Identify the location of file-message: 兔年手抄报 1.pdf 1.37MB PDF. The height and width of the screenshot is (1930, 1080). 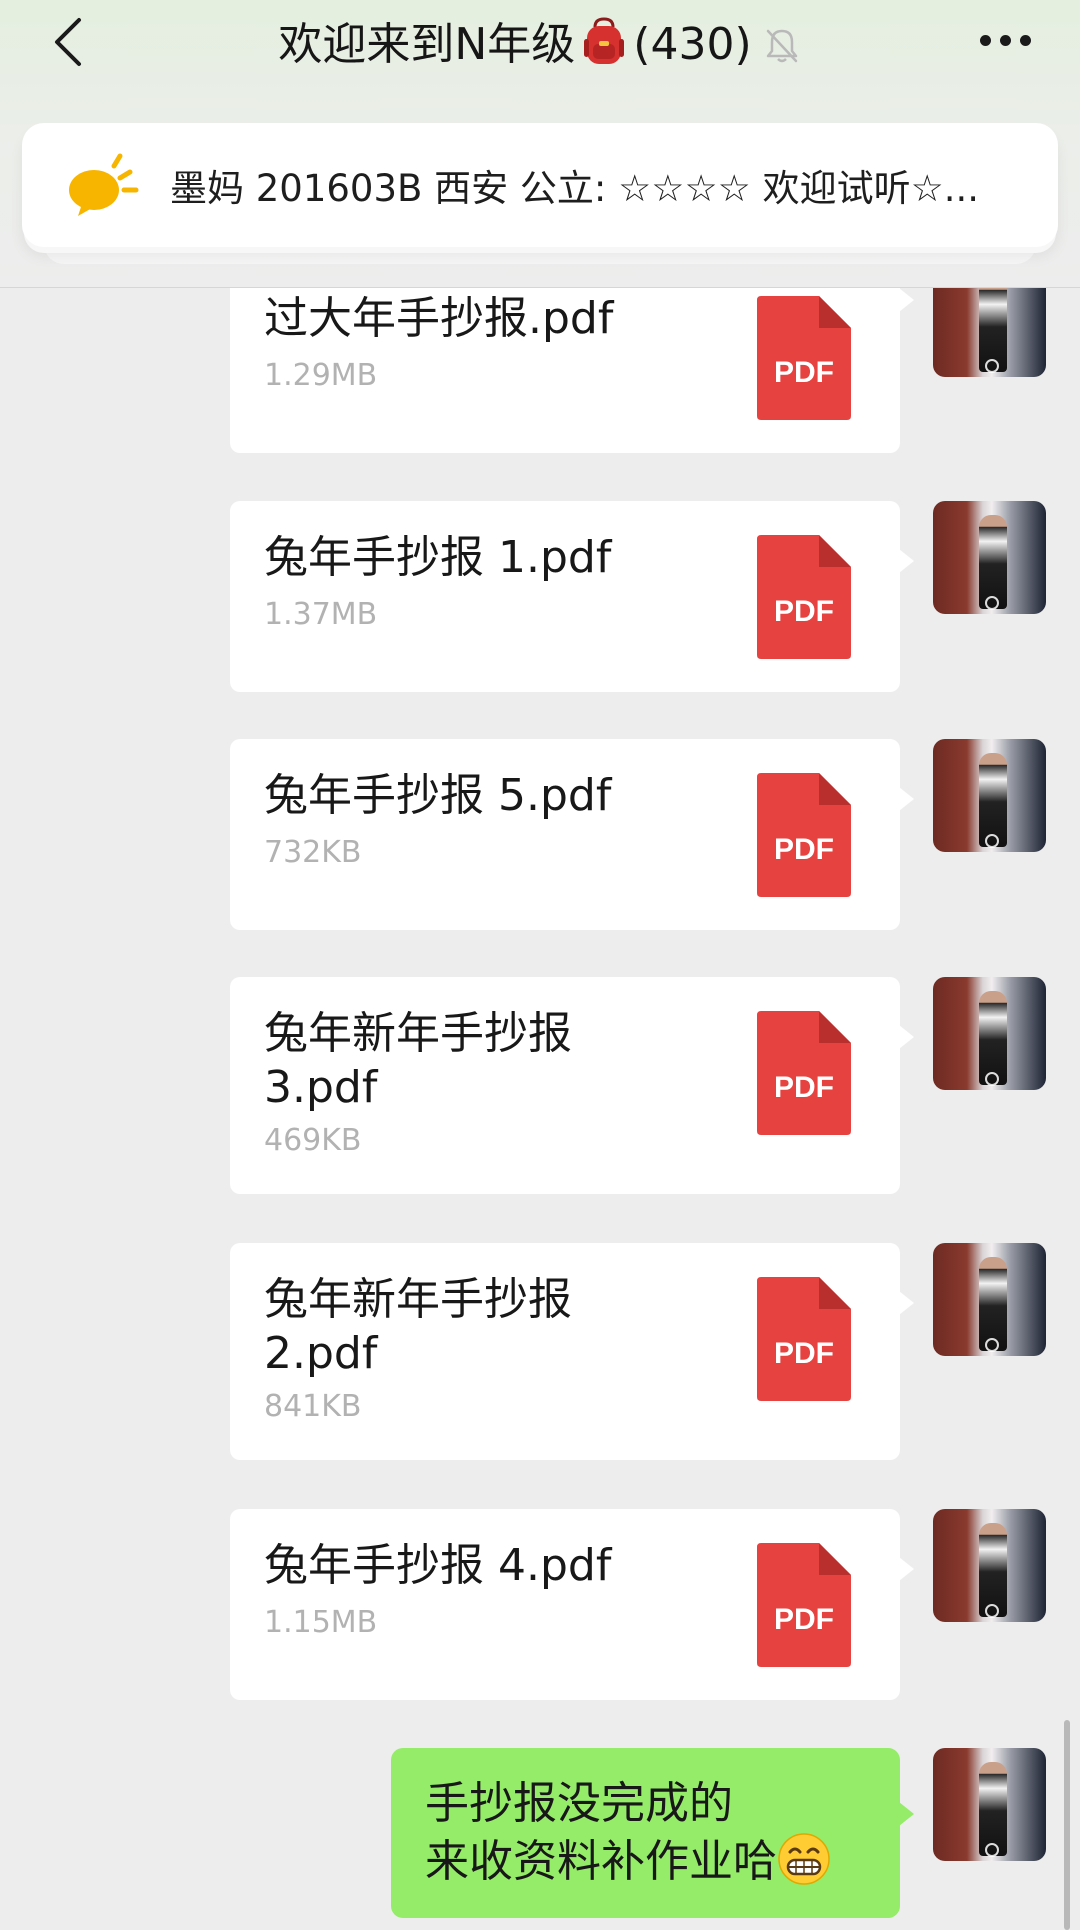
(572, 596).